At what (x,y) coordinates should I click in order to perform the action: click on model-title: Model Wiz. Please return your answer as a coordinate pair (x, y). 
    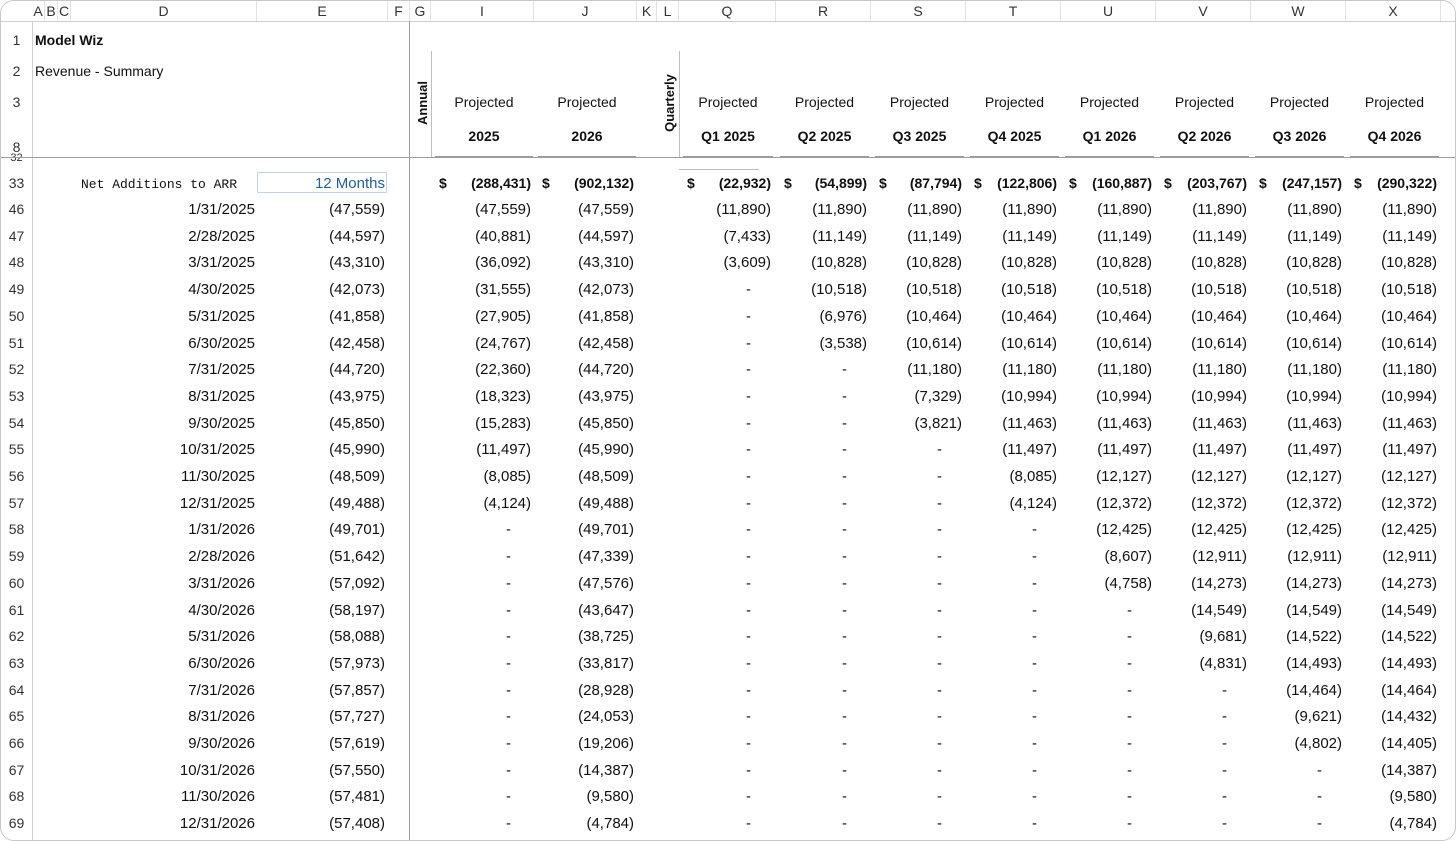
    Looking at the image, I should click on (69, 40).